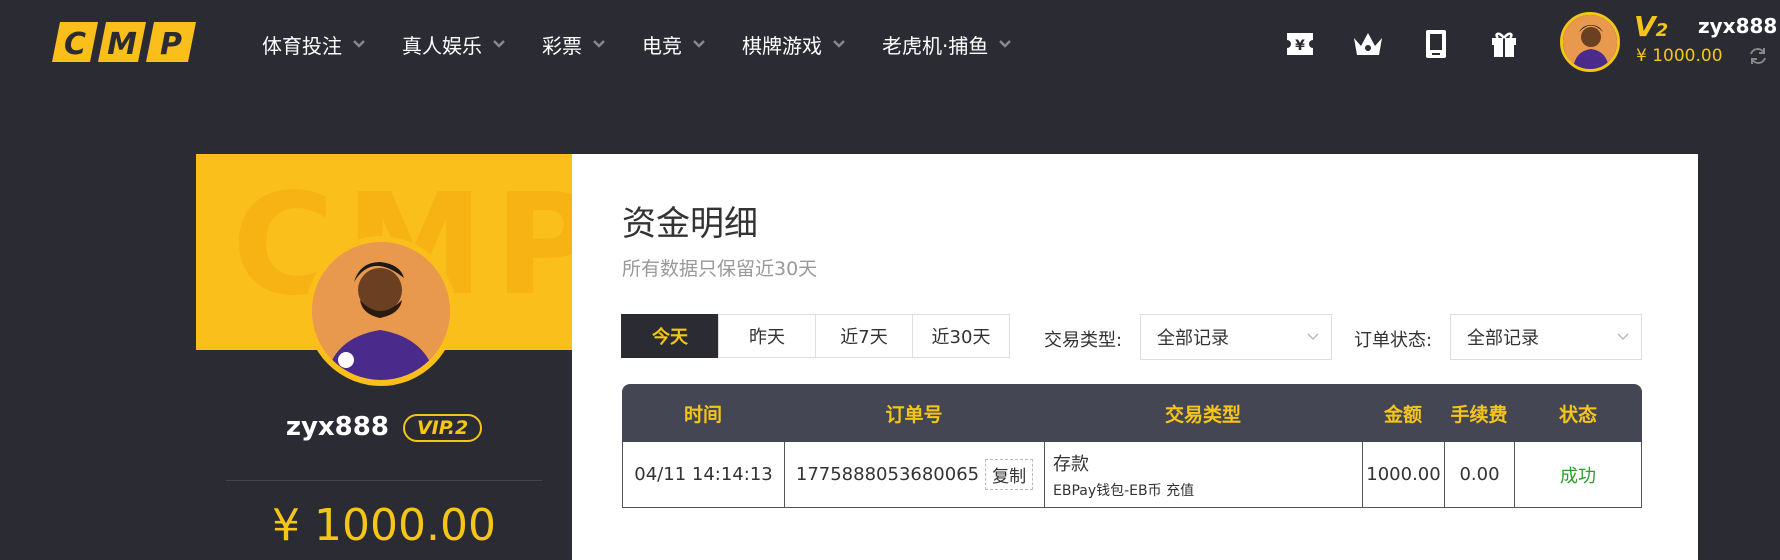  Describe the element at coordinates (887, 474) in the screenshot. I see `order-number: 1775888053680065` at that location.